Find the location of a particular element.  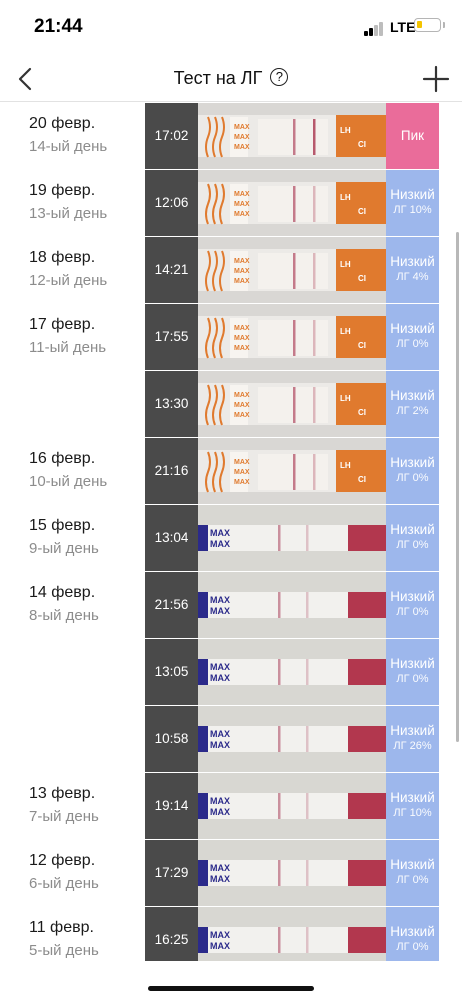

home-indicator is located at coordinates (231, 988).